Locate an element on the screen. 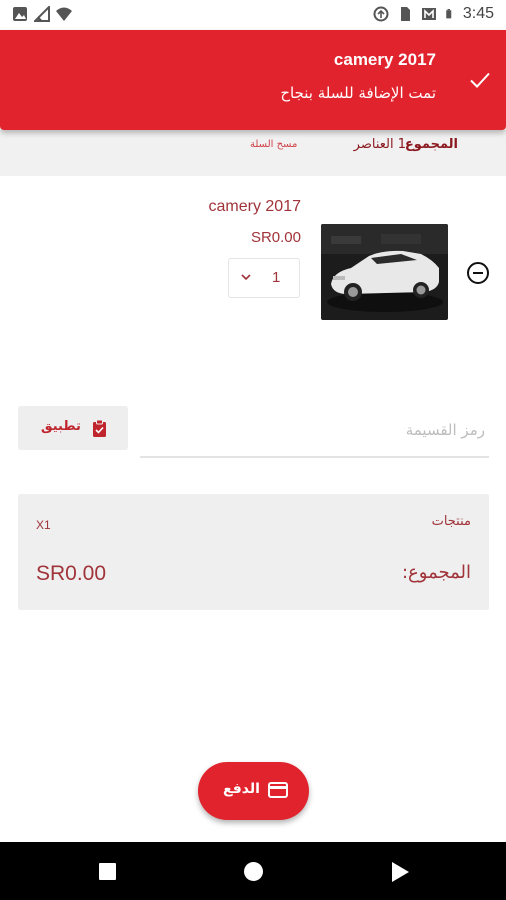  apply-label: تطبيق is located at coordinates (61, 426).